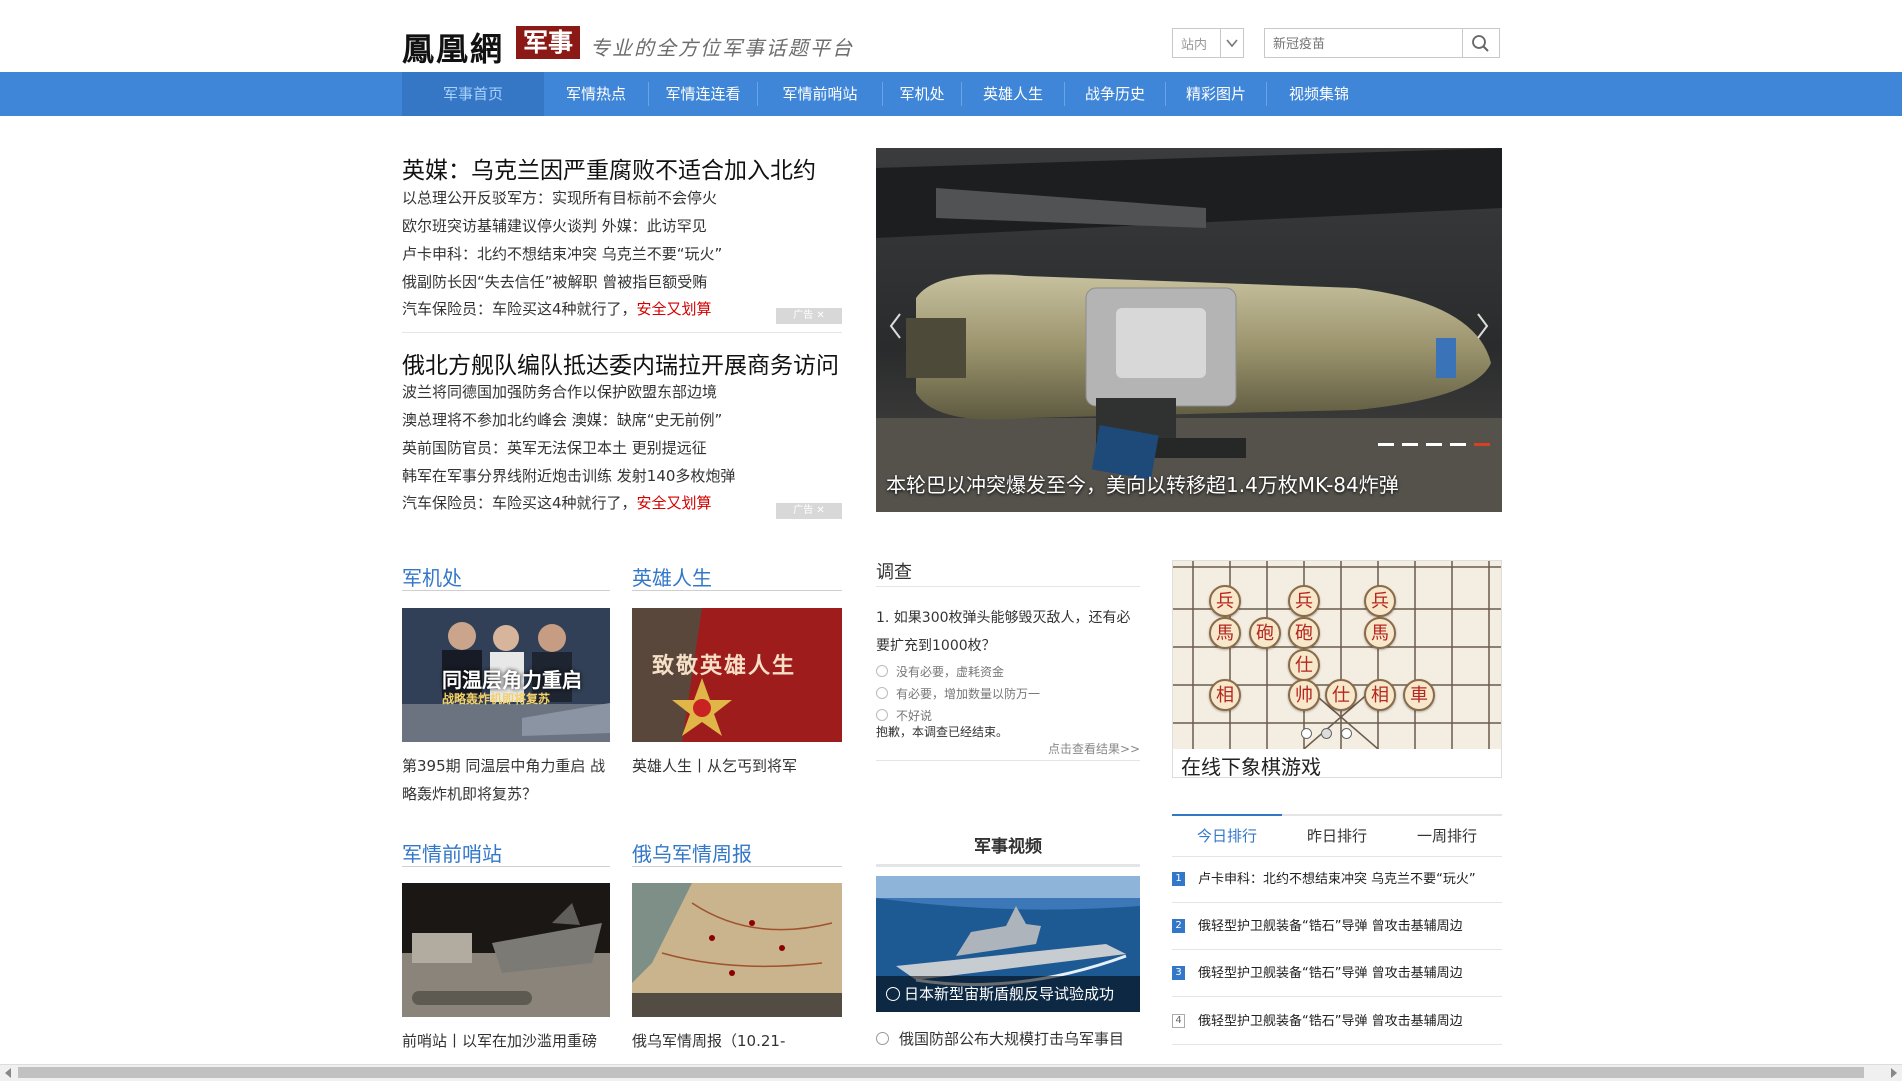  What do you see at coordinates (568, 475) in the screenshot?
I see `headline-link: 韩军在军事分界线附近炮击训练 发射140多枚炮弹` at bounding box center [568, 475].